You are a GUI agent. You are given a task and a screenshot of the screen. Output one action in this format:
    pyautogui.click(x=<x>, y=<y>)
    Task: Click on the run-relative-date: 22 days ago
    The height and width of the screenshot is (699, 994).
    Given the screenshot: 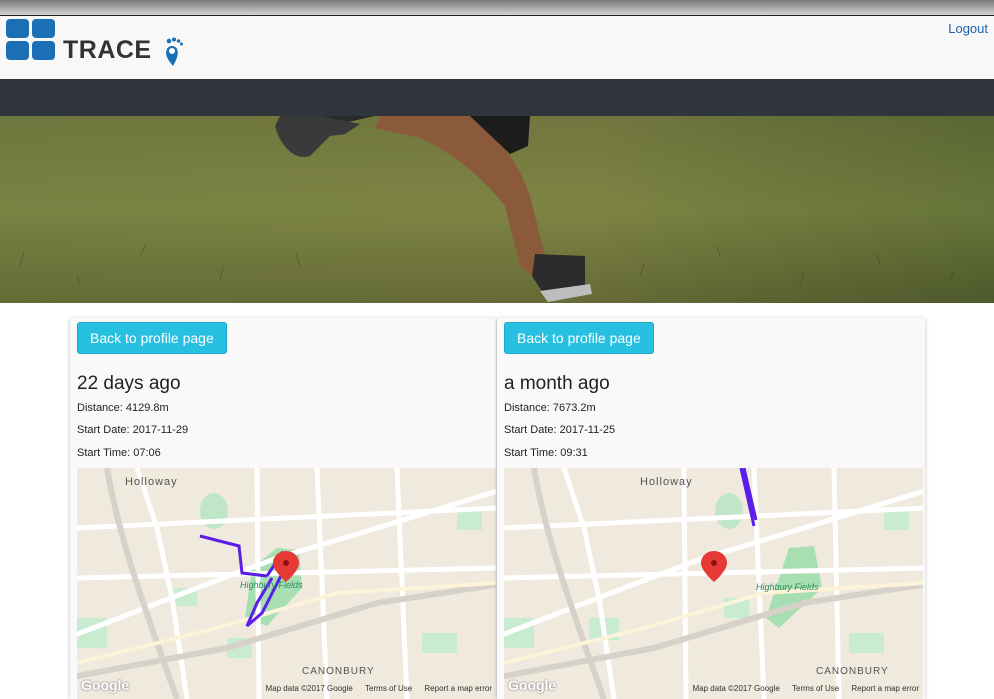 What is the action you would take?
    pyautogui.click(x=129, y=383)
    